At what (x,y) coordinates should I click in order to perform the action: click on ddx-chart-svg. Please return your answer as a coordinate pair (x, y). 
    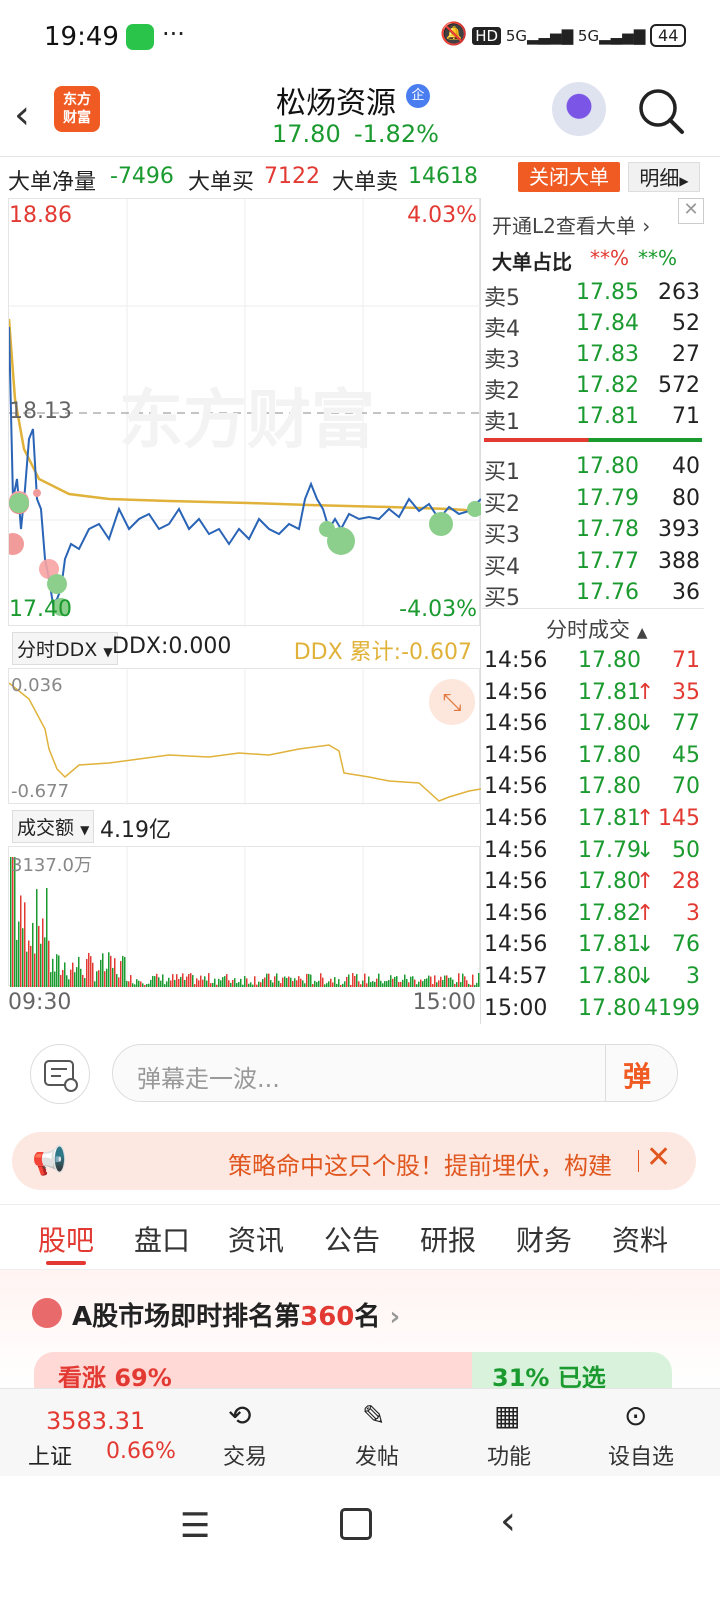
    Looking at the image, I should click on (245, 737).